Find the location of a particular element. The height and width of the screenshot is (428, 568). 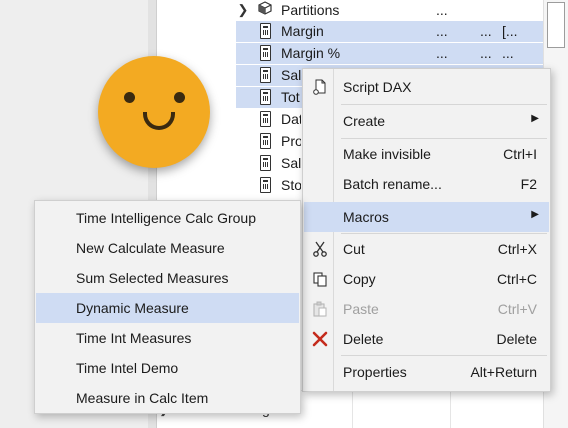

smiley-face-icon is located at coordinates (154, 112).